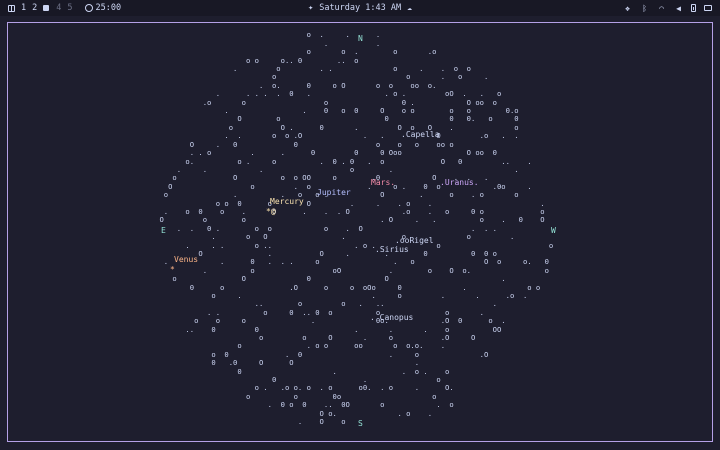  I want to click on workspace-1: 1, so click(23, 8).